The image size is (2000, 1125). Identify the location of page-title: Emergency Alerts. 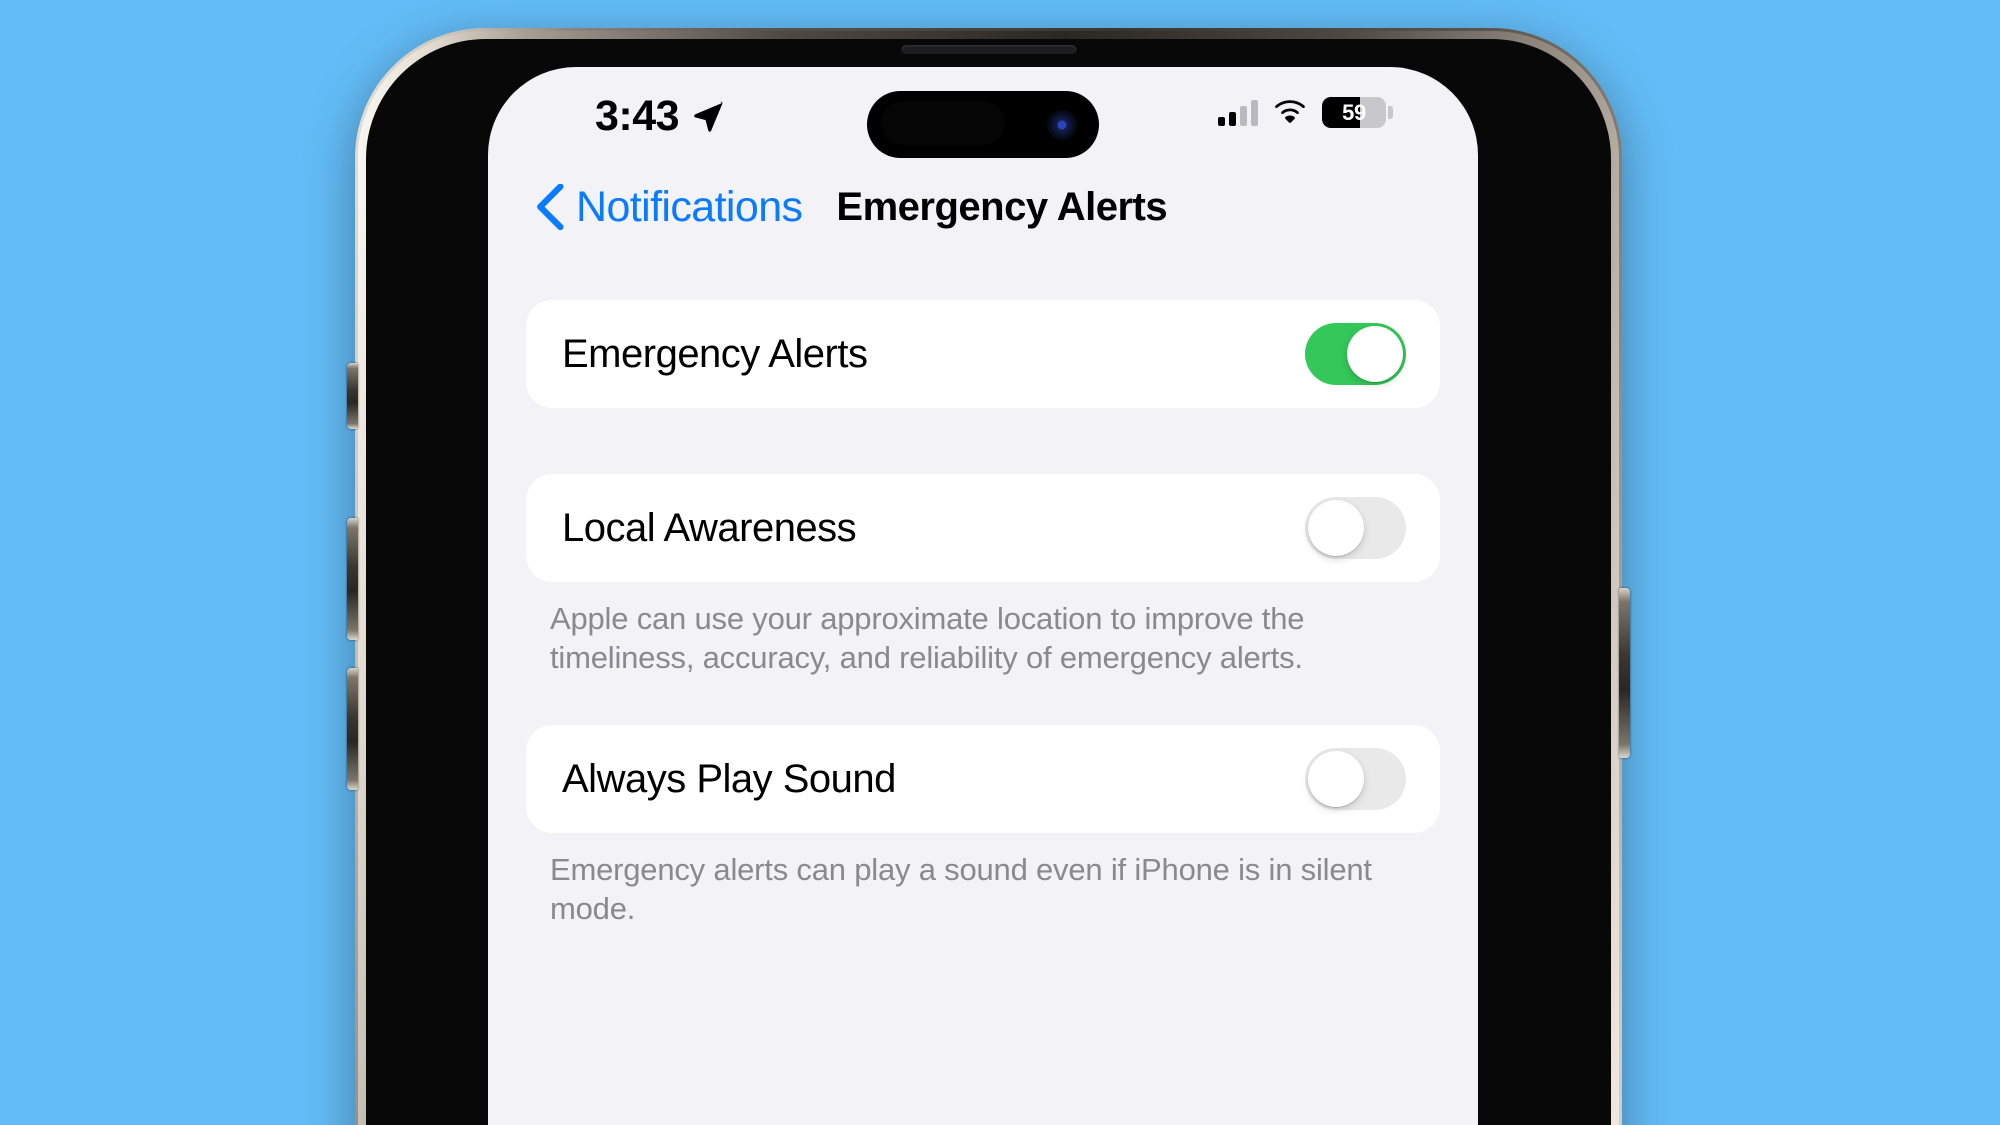
(1002, 207).